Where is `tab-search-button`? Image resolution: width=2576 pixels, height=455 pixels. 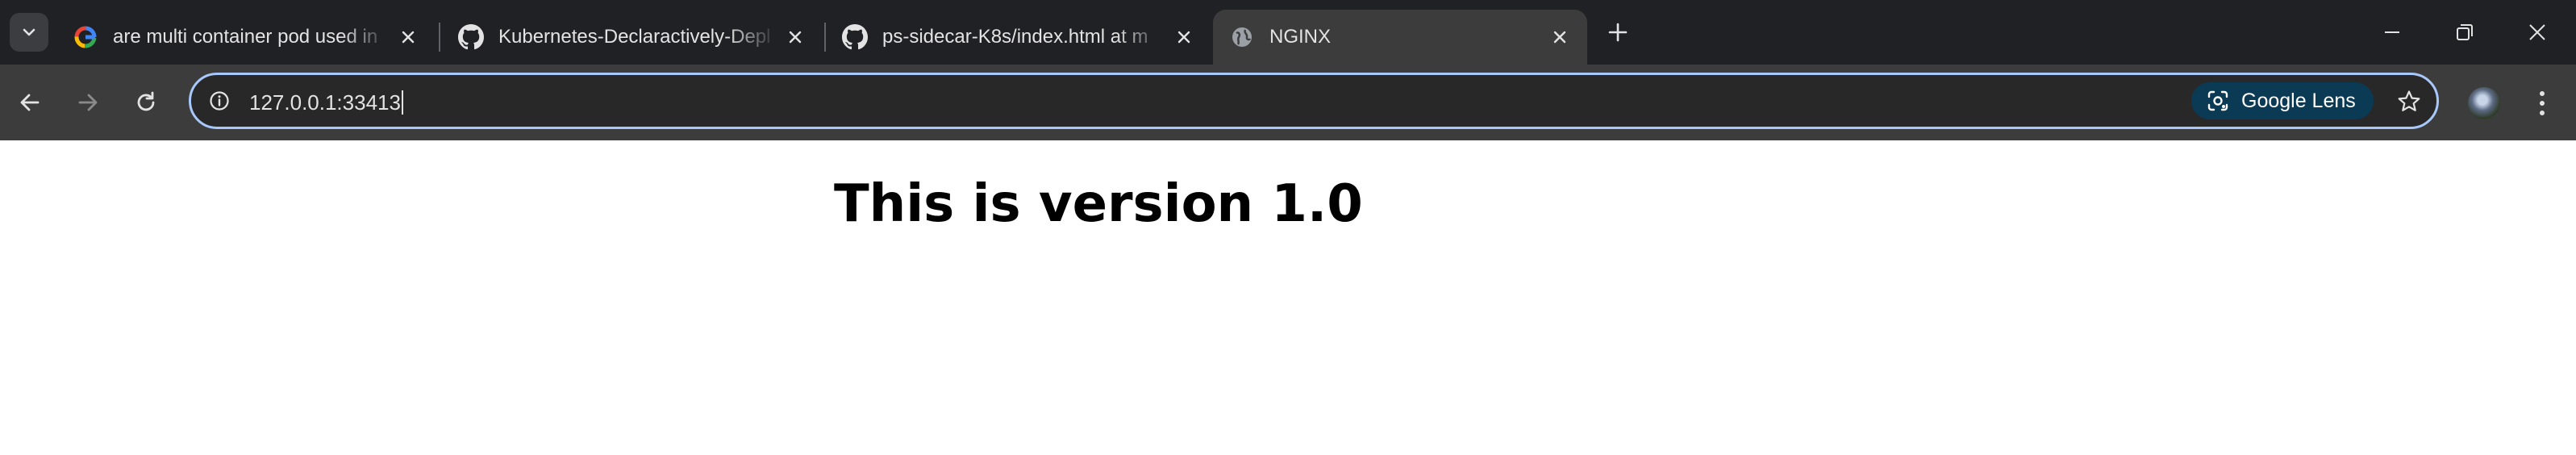 tab-search-button is located at coordinates (29, 32).